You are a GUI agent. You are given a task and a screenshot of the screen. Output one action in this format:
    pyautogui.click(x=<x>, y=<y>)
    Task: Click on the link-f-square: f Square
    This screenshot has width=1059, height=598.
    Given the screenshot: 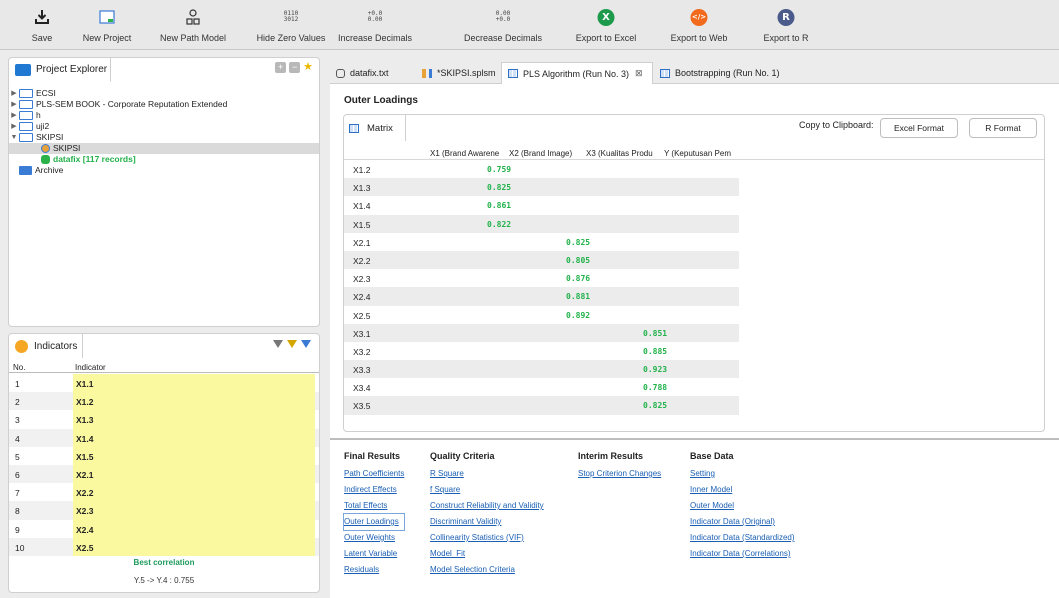 What is the action you would take?
    pyautogui.click(x=487, y=490)
    